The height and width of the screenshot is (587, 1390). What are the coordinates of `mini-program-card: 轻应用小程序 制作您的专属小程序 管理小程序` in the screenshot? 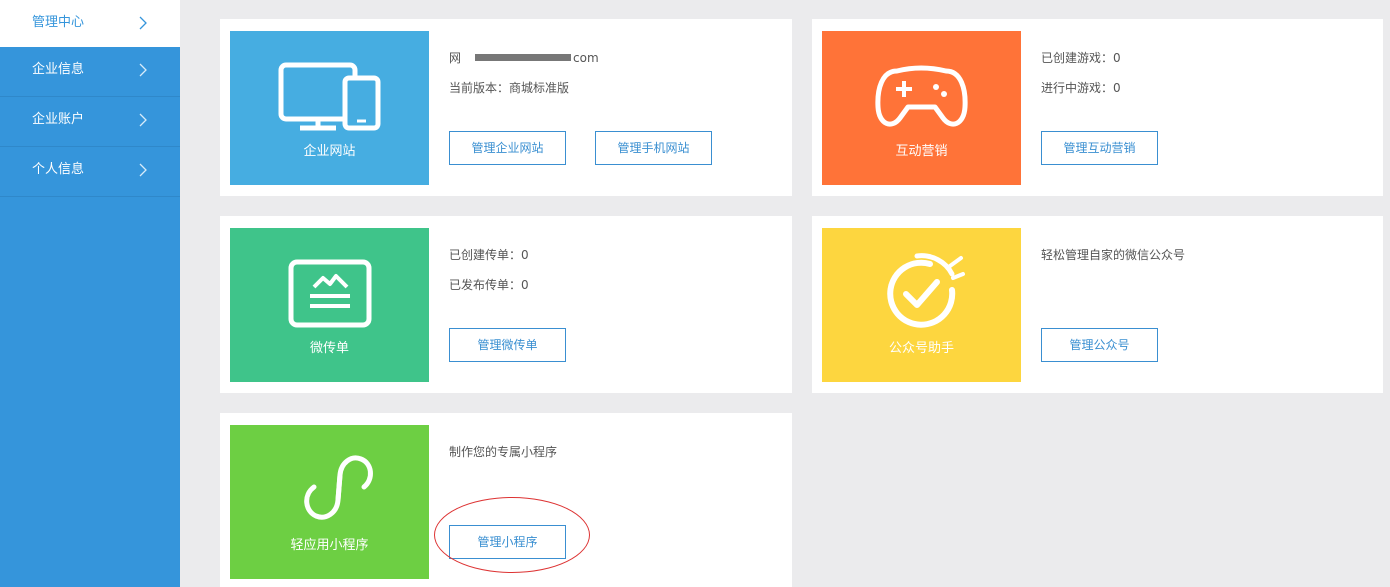 It's located at (506, 500).